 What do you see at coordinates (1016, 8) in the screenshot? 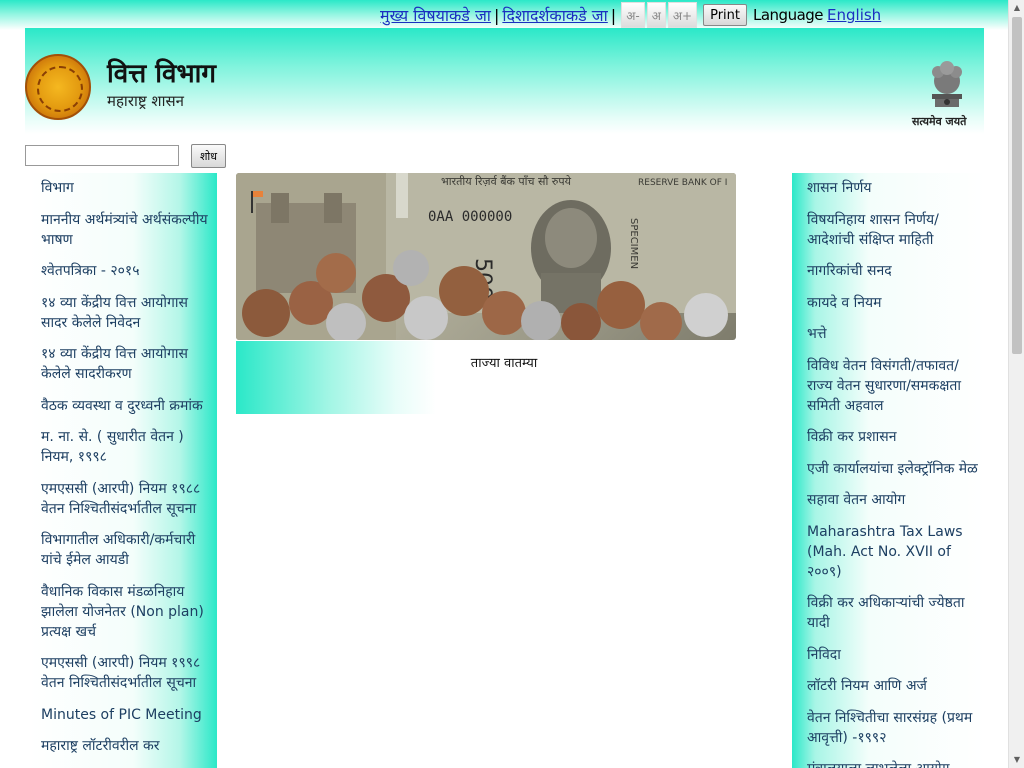
I see `scroll-up-arrow-icon: ▲` at bounding box center [1016, 8].